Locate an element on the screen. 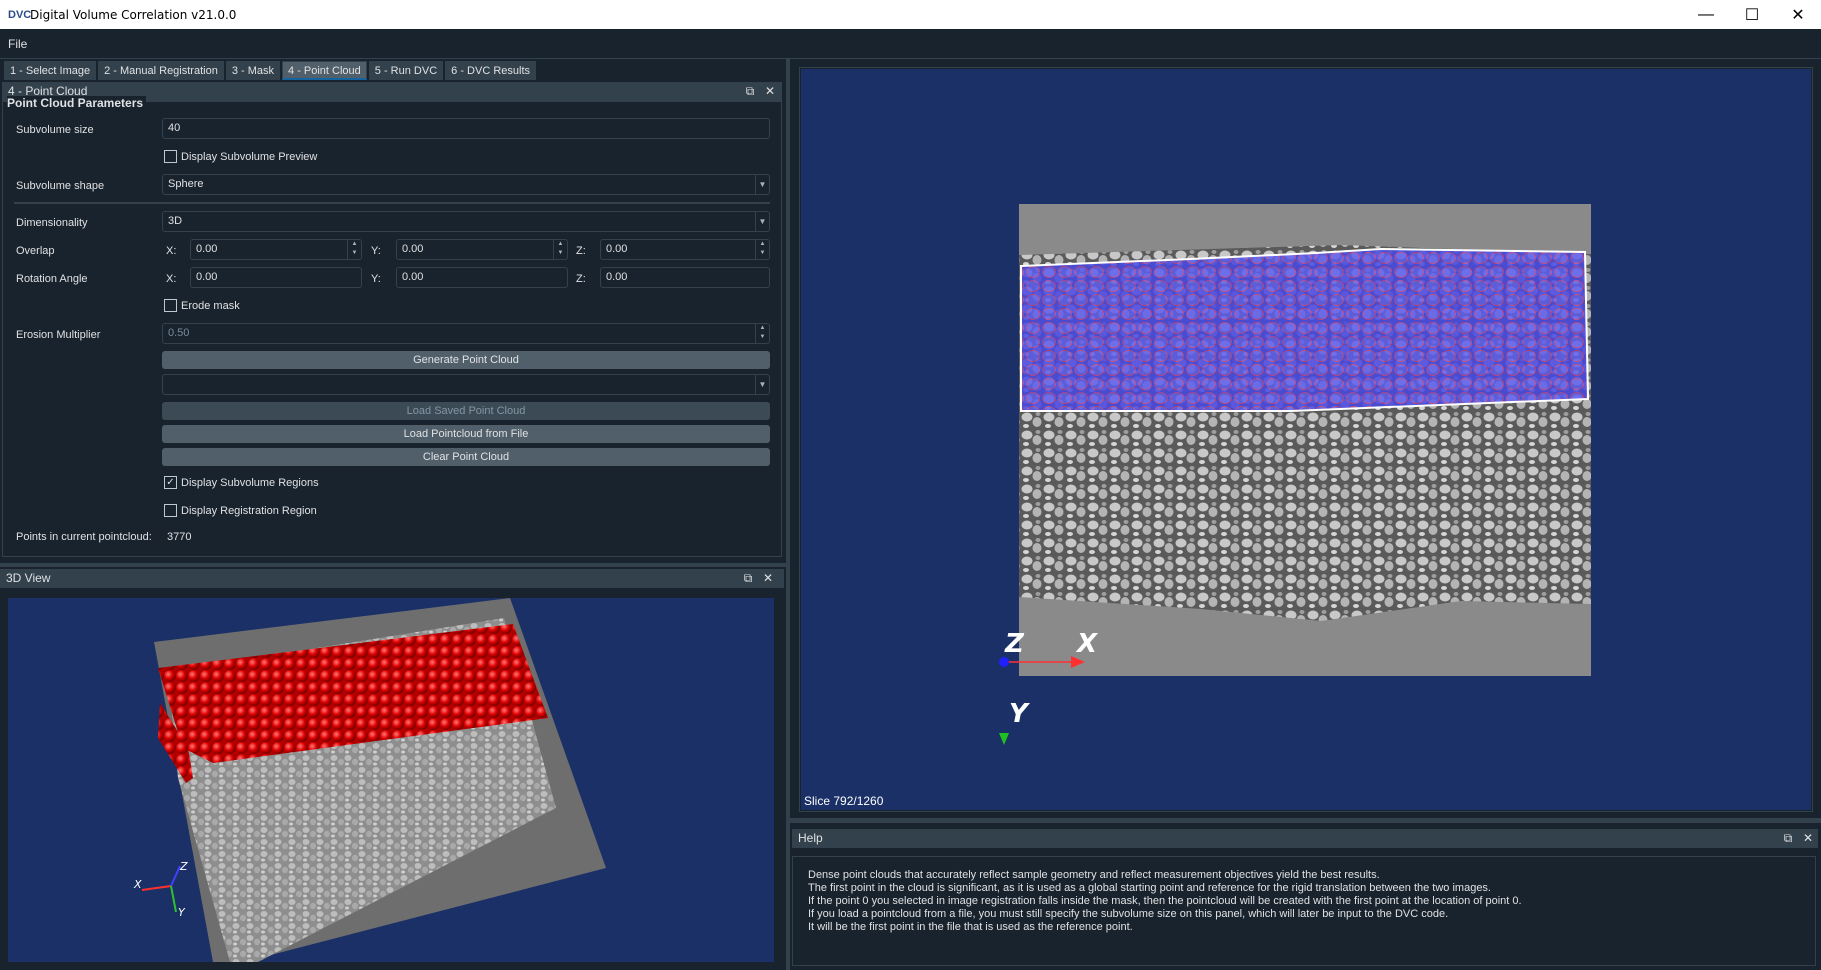 The height and width of the screenshot is (970, 1821). display-subvolume-preview-label: Display Subvolume Preview is located at coordinates (249, 156).